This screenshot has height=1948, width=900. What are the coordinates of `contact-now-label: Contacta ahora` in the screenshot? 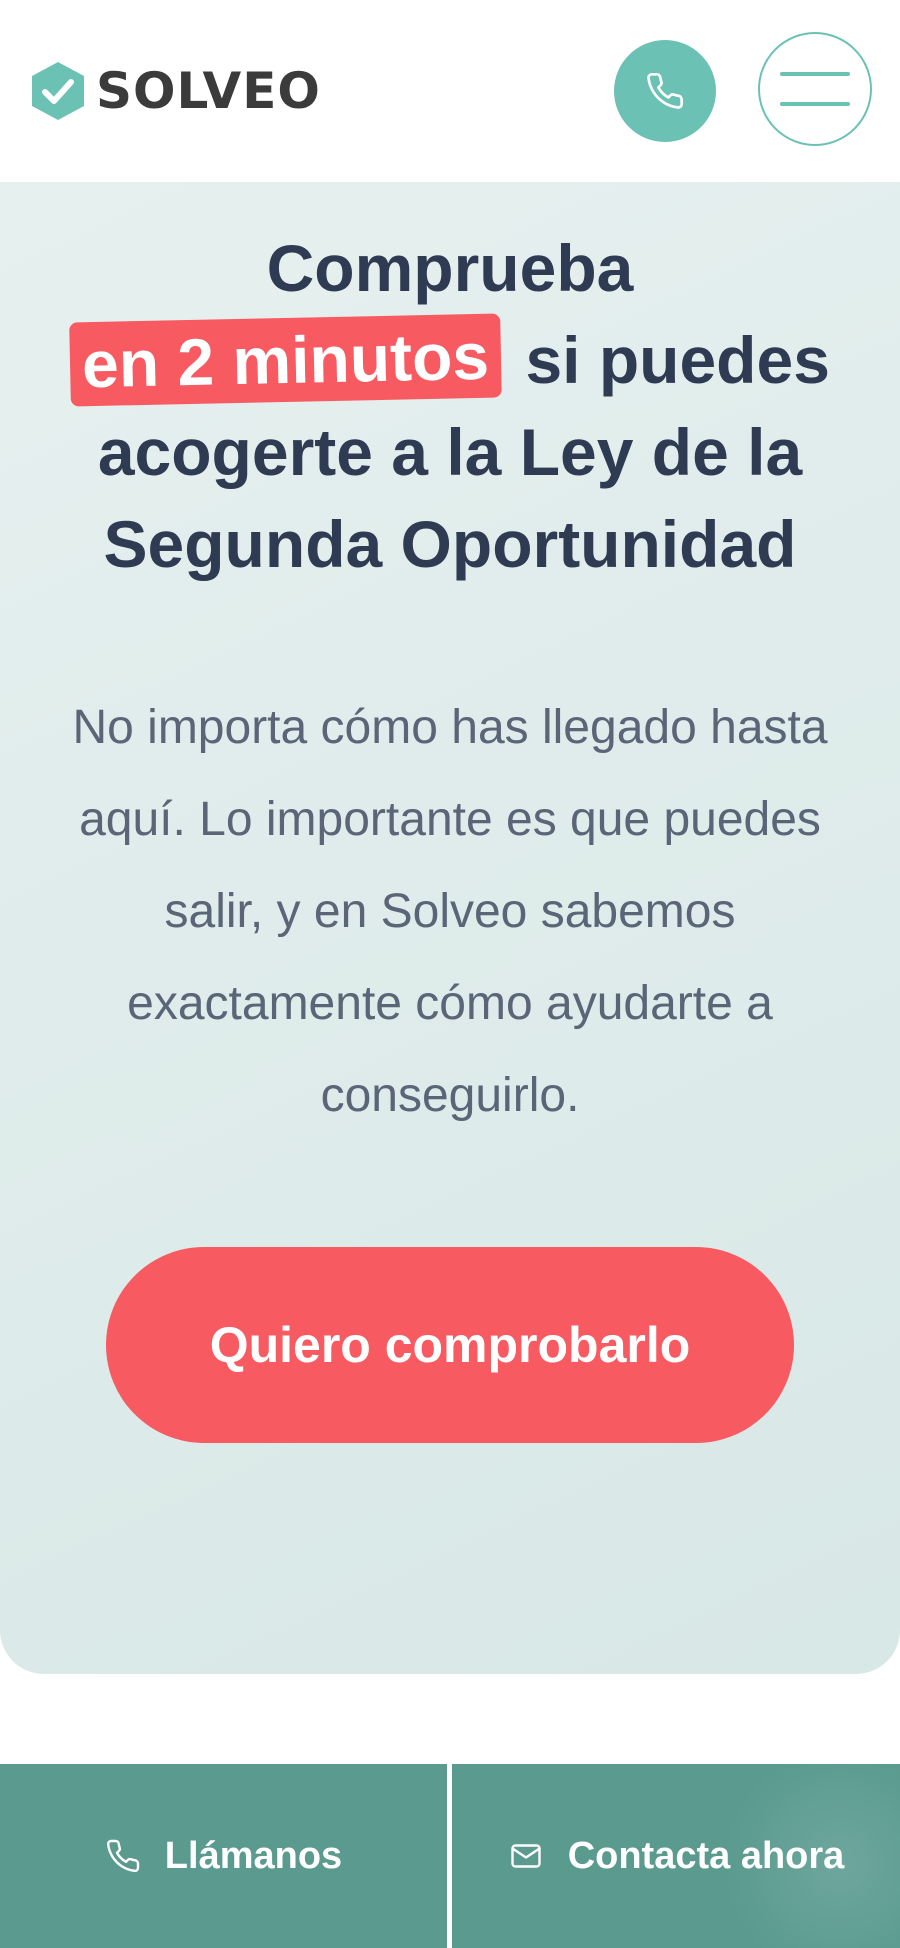 It's located at (706, 1855).